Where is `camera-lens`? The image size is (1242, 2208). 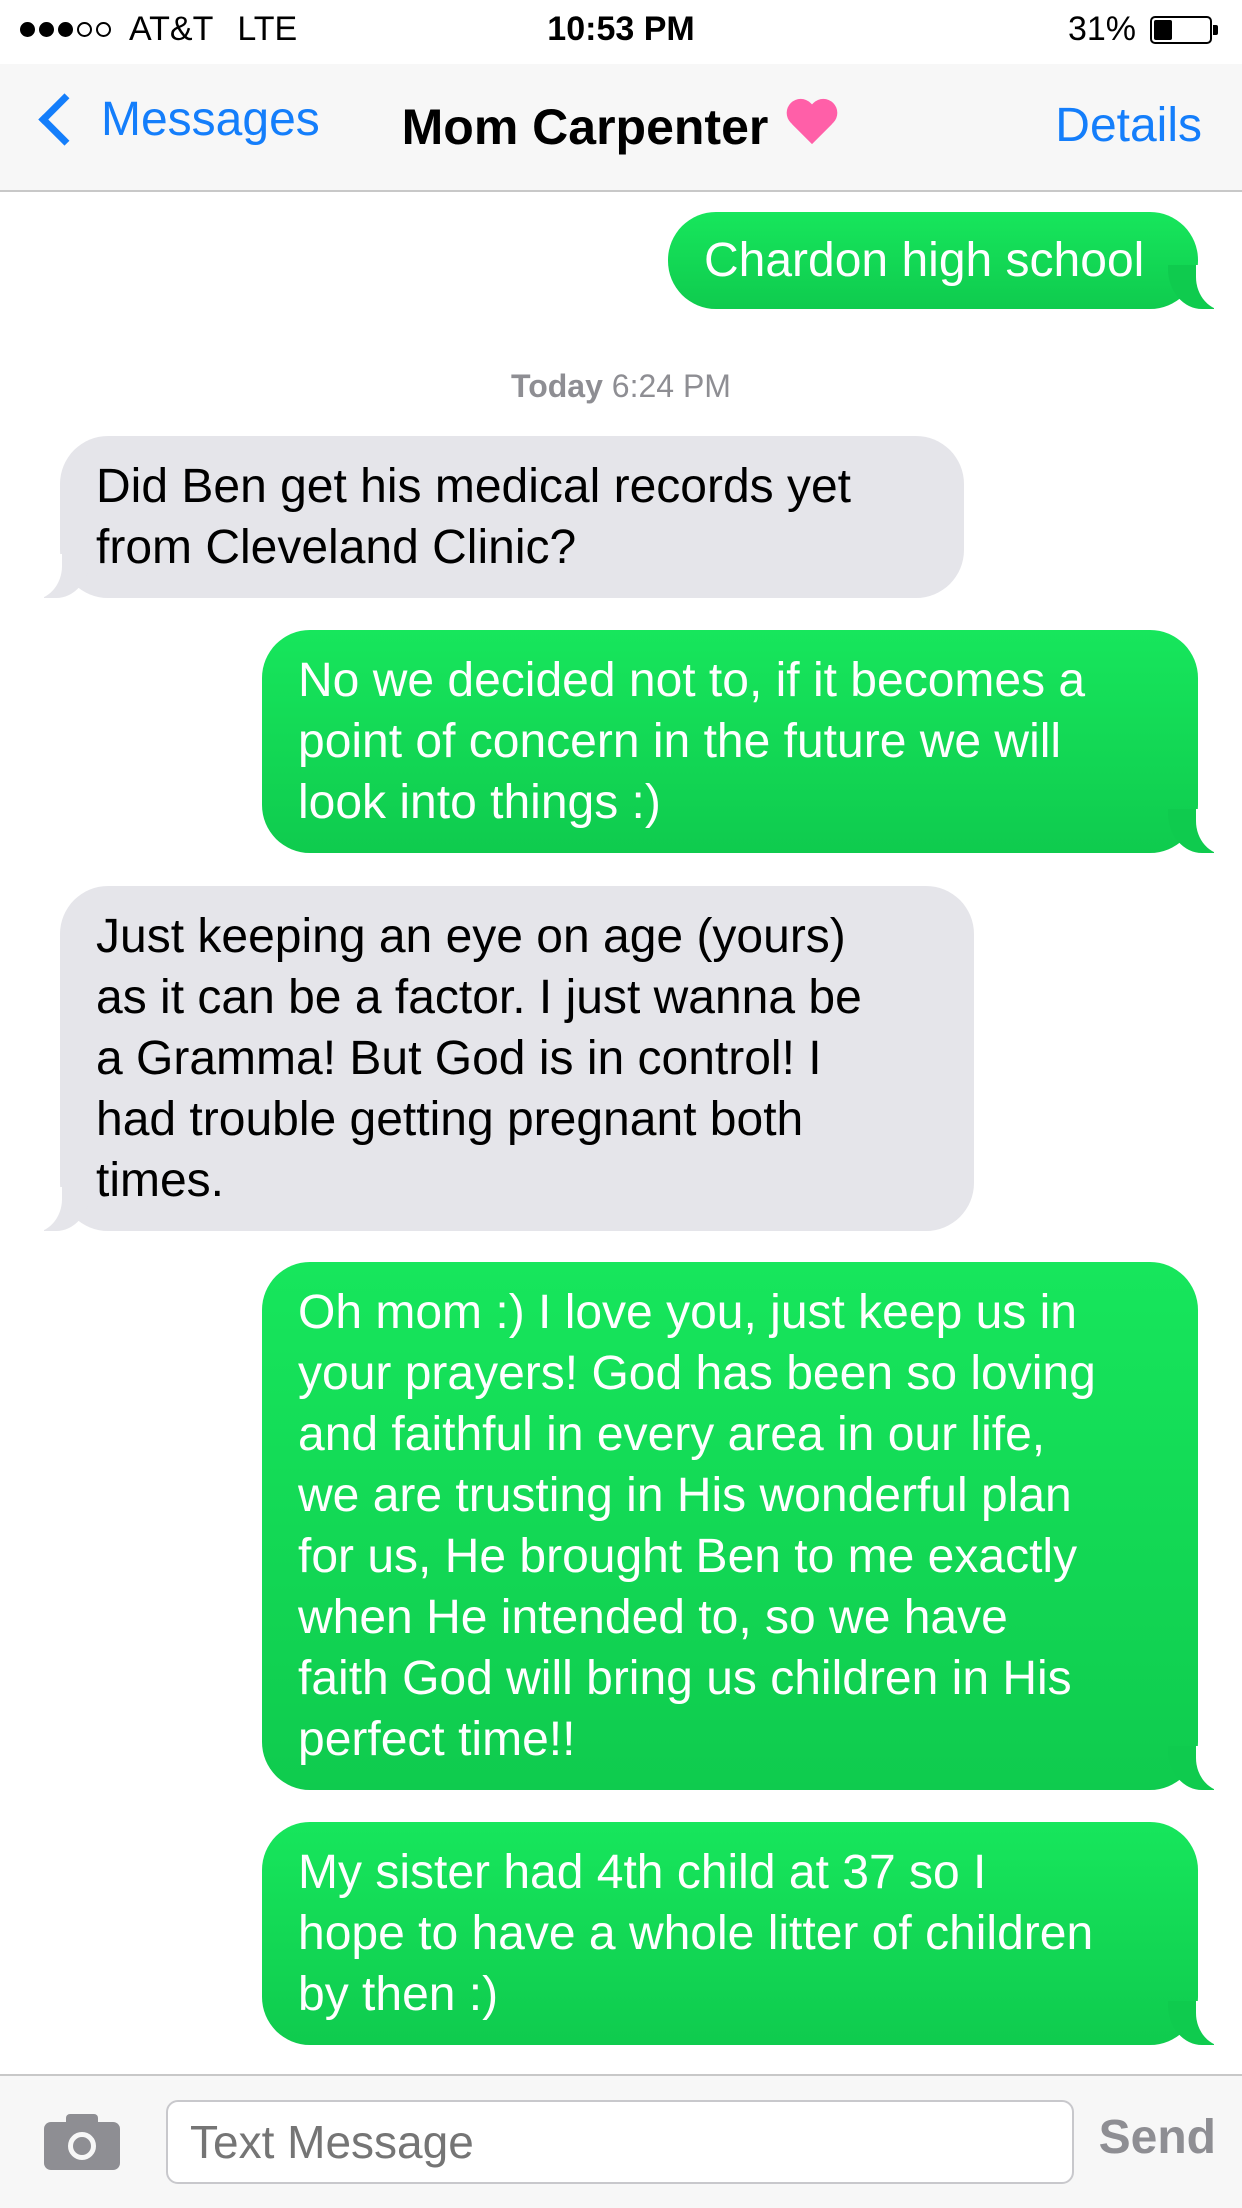
camera-lens is located at coordinates (82, 2146).